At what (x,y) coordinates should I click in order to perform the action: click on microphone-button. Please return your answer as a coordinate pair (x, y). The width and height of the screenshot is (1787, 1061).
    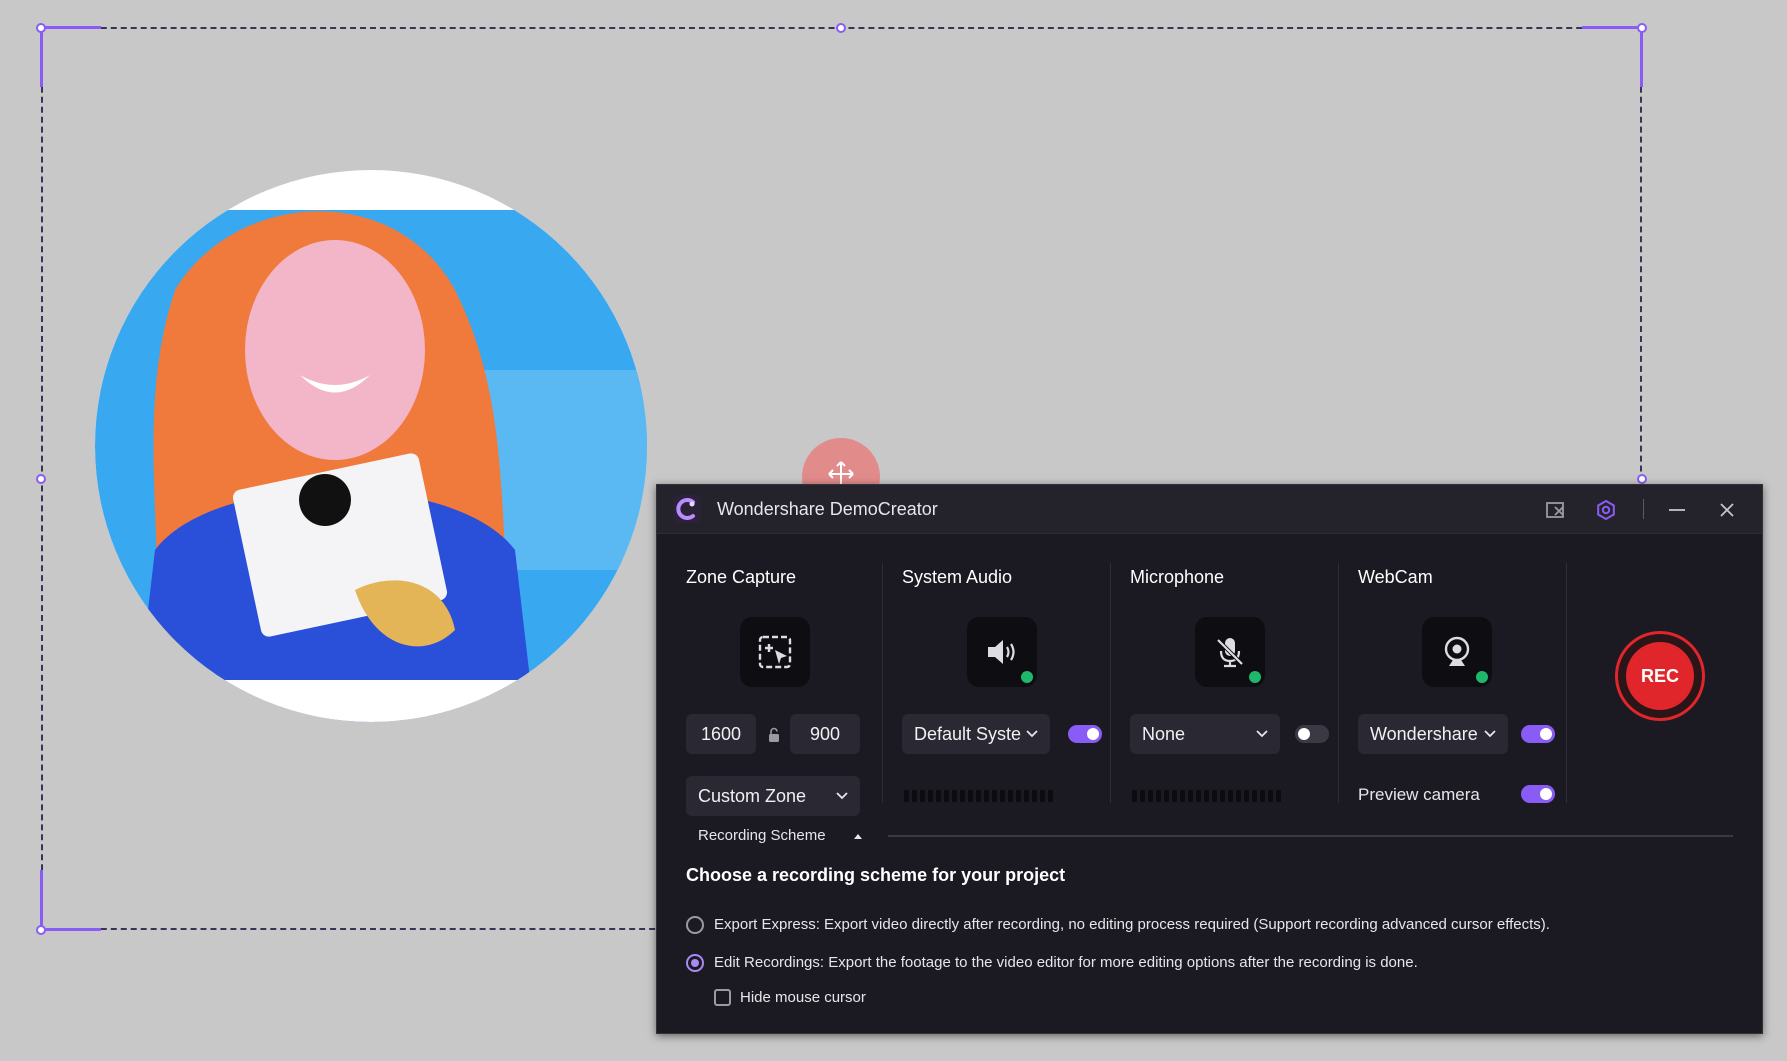
    Looking at the image, I should click on (1230, 652).